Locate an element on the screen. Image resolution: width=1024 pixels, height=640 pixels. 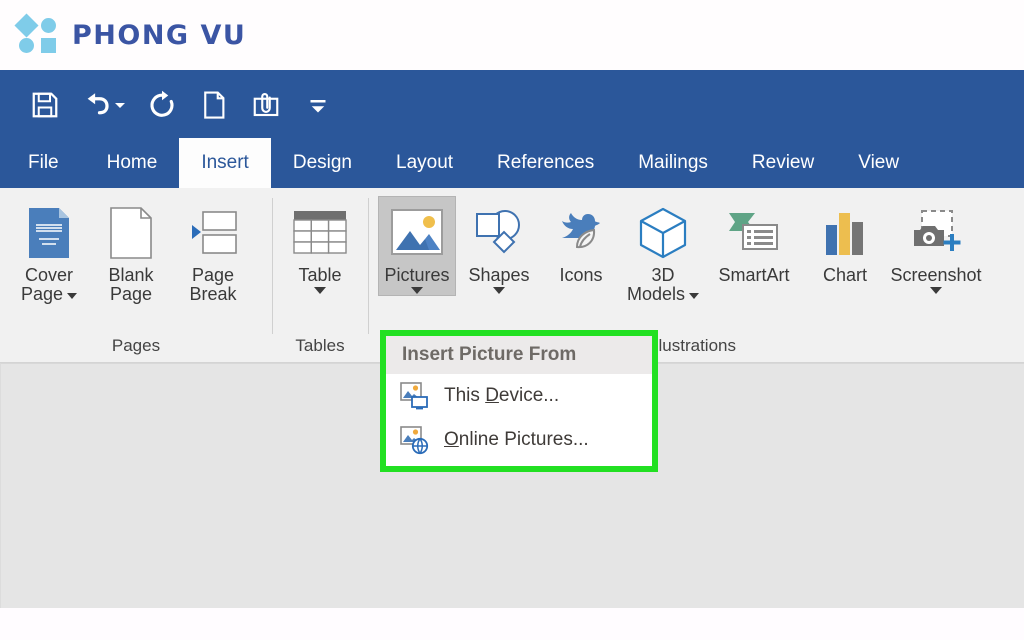
shapes-label: Shapes is located at coordinates (499, 275).